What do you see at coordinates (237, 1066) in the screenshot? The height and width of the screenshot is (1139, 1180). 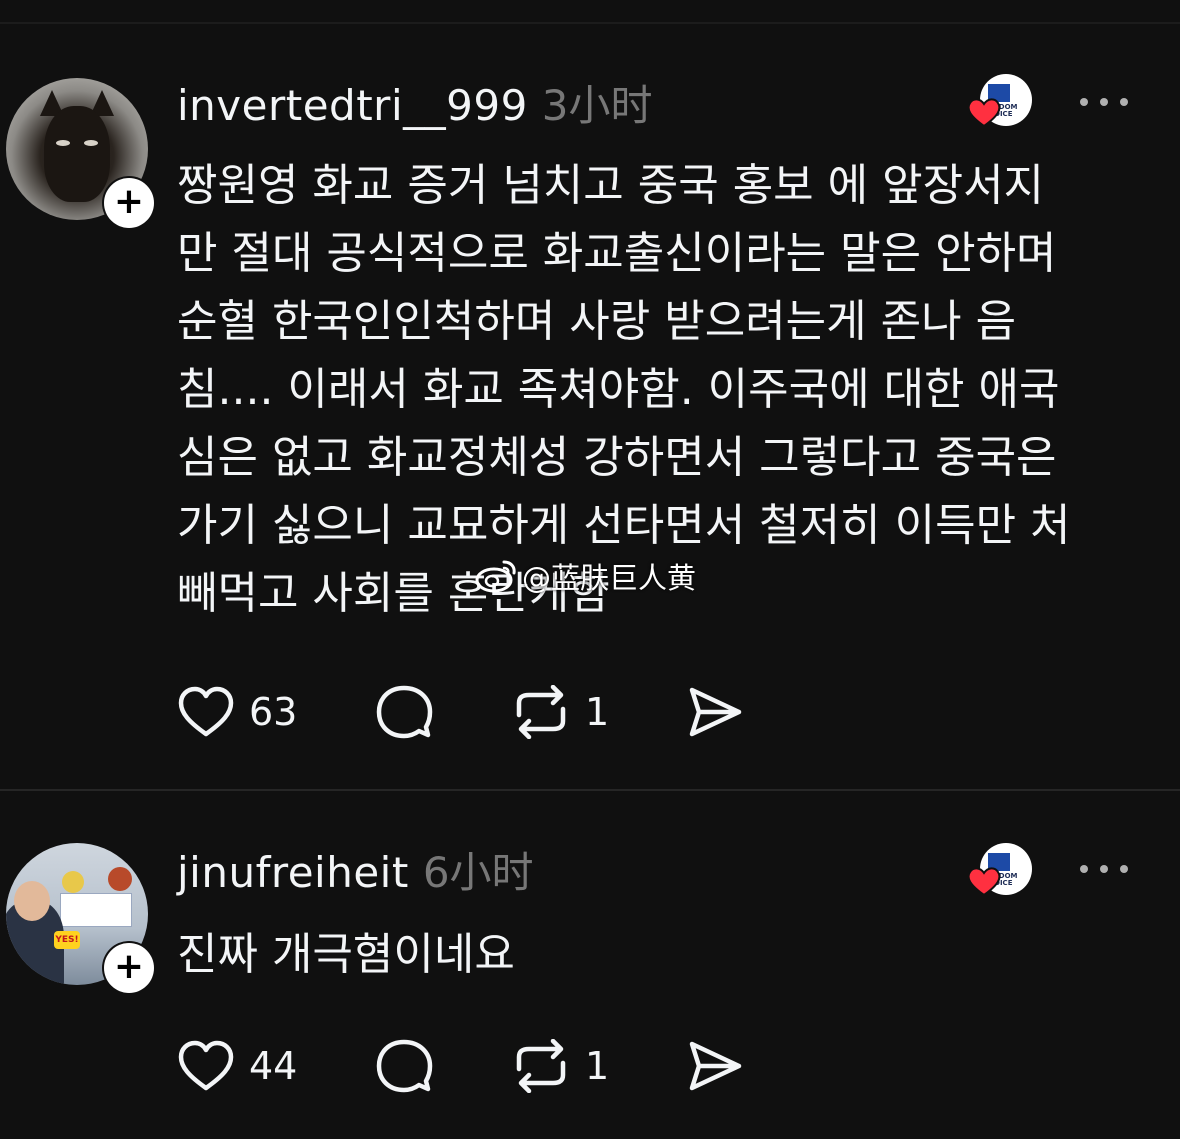 I see `like-button: 44` at bounding box center [237, 1066].